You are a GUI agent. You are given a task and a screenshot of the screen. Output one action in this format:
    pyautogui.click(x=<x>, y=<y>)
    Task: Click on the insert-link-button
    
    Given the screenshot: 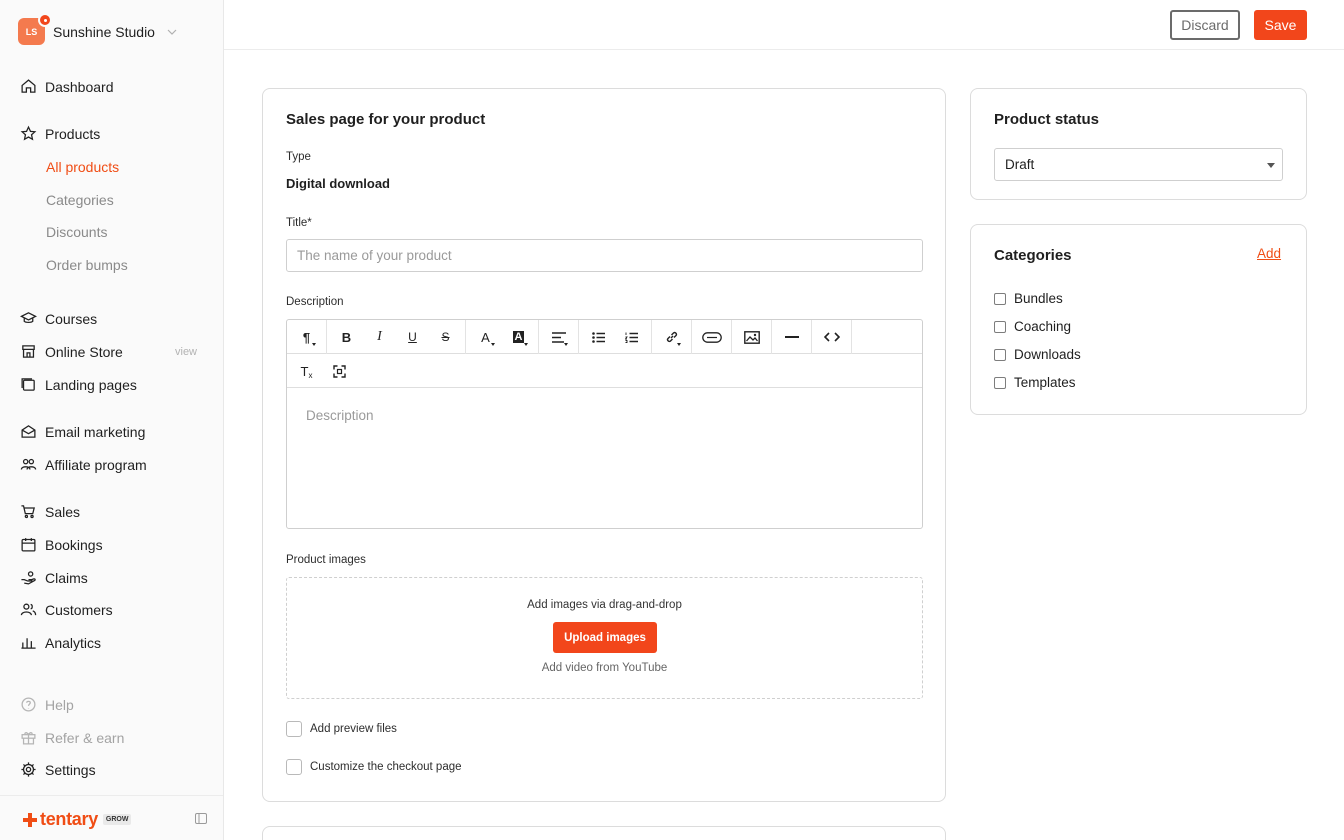 What is the action you would take?
    pyautogui.click(x=671, y=337)
    